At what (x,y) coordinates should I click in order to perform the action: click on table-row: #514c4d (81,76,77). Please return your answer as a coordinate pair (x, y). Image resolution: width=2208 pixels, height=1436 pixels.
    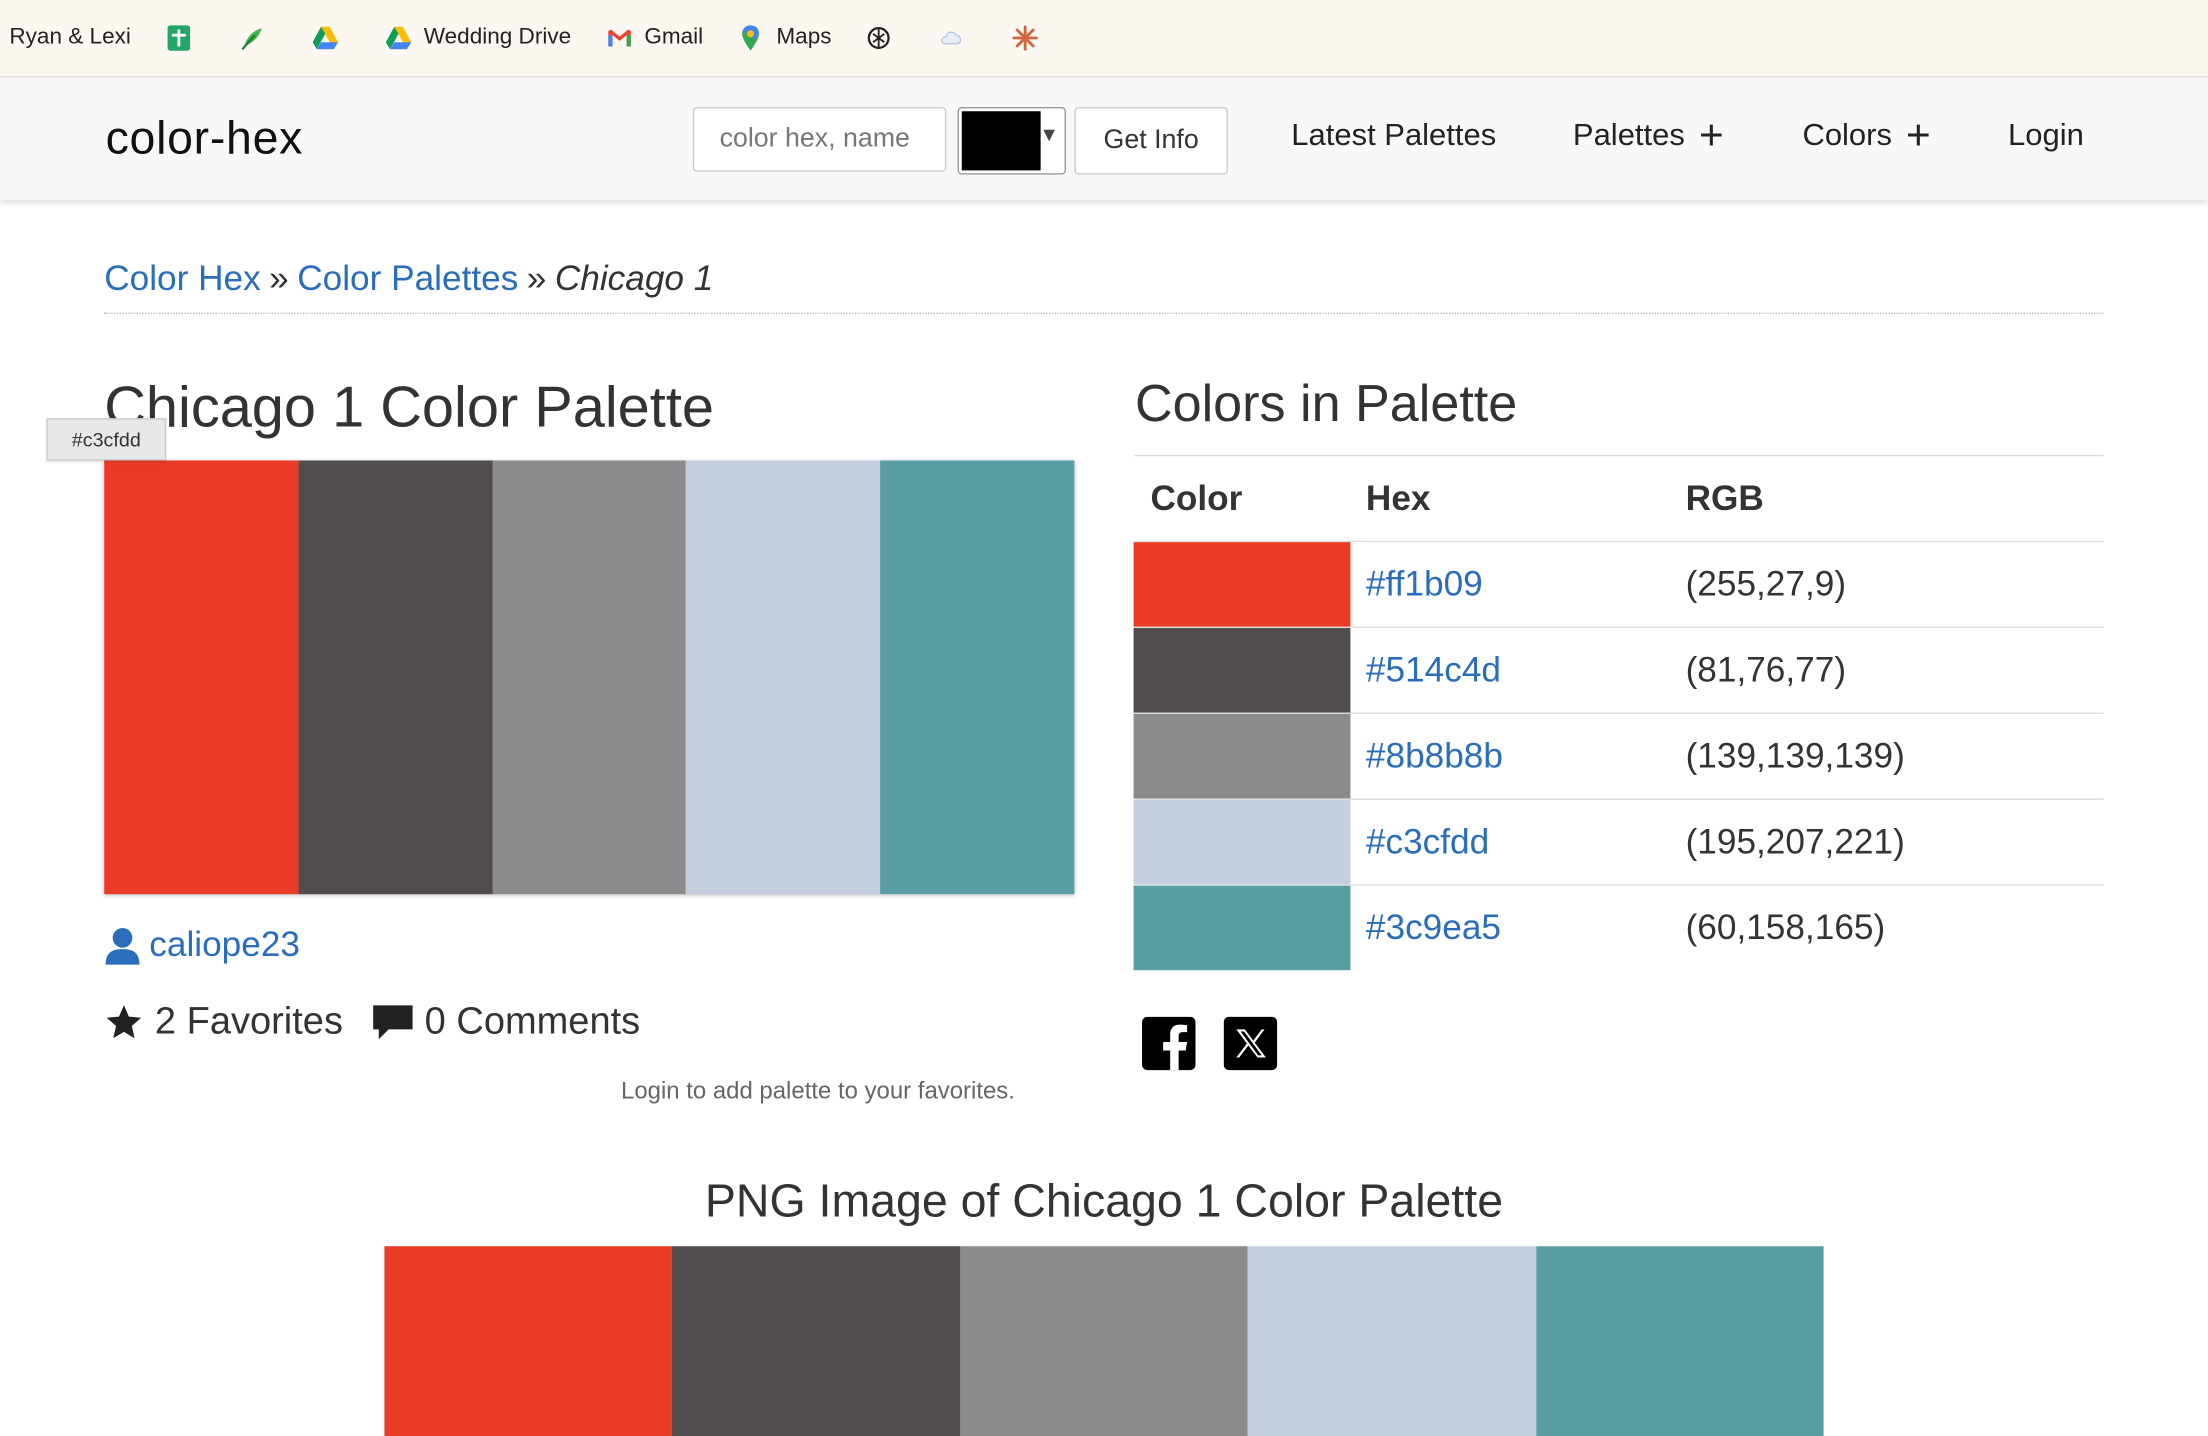
    Looking at the image, I should click on (1618, 671).